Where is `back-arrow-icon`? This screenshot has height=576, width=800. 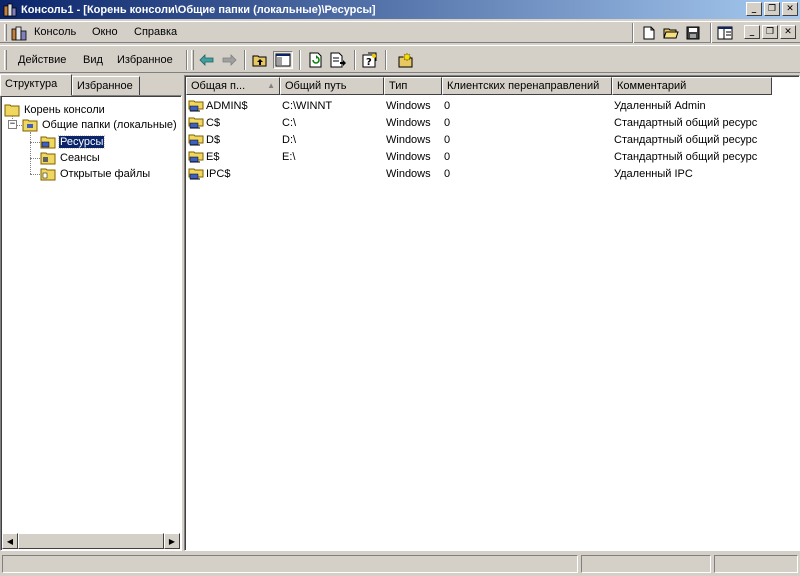
back-arrow-icon is located at coordinates (207, 60).